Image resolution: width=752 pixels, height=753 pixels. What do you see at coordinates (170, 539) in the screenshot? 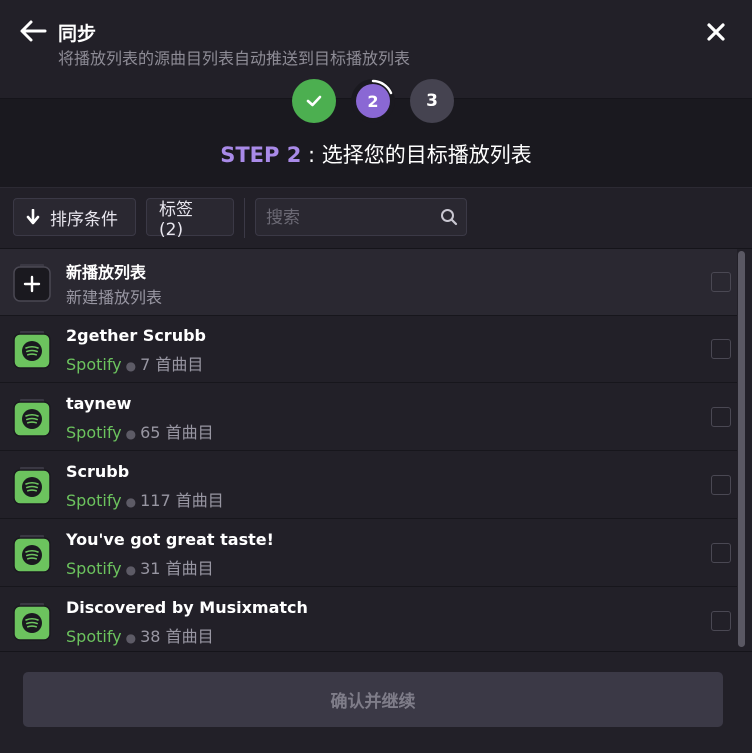
I see `playlist-name: You've got great taste!` at bounding box center [170, 539].